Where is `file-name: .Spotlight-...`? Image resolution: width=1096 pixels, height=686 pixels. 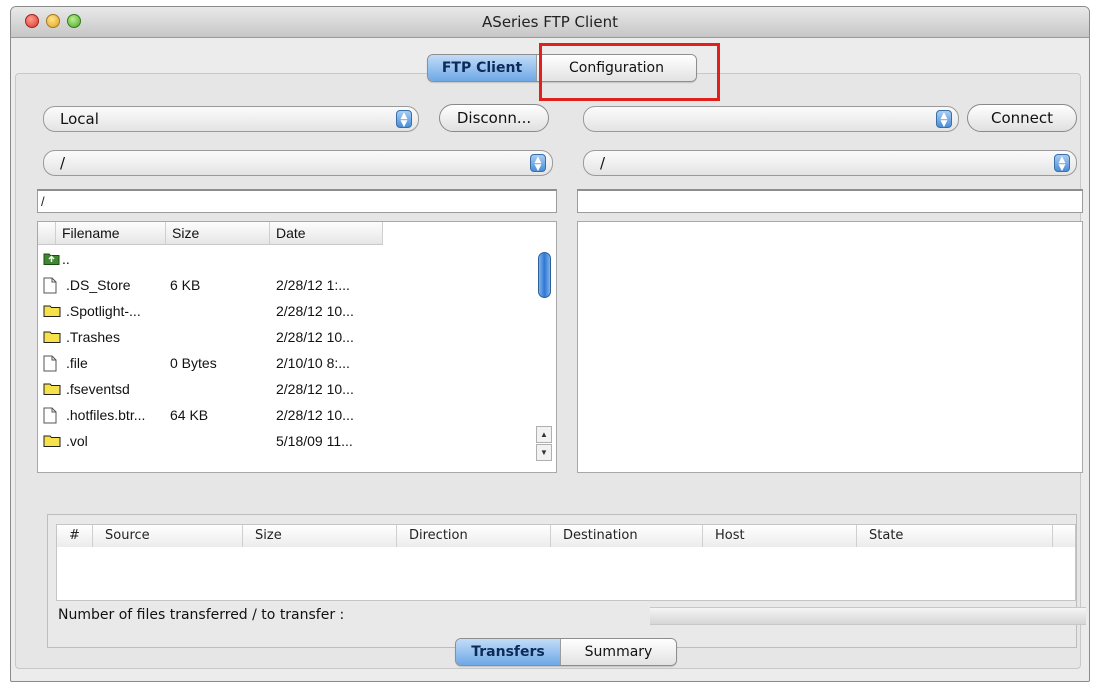
file-name: .Spotlight-... is located at coordinates (103, 311).